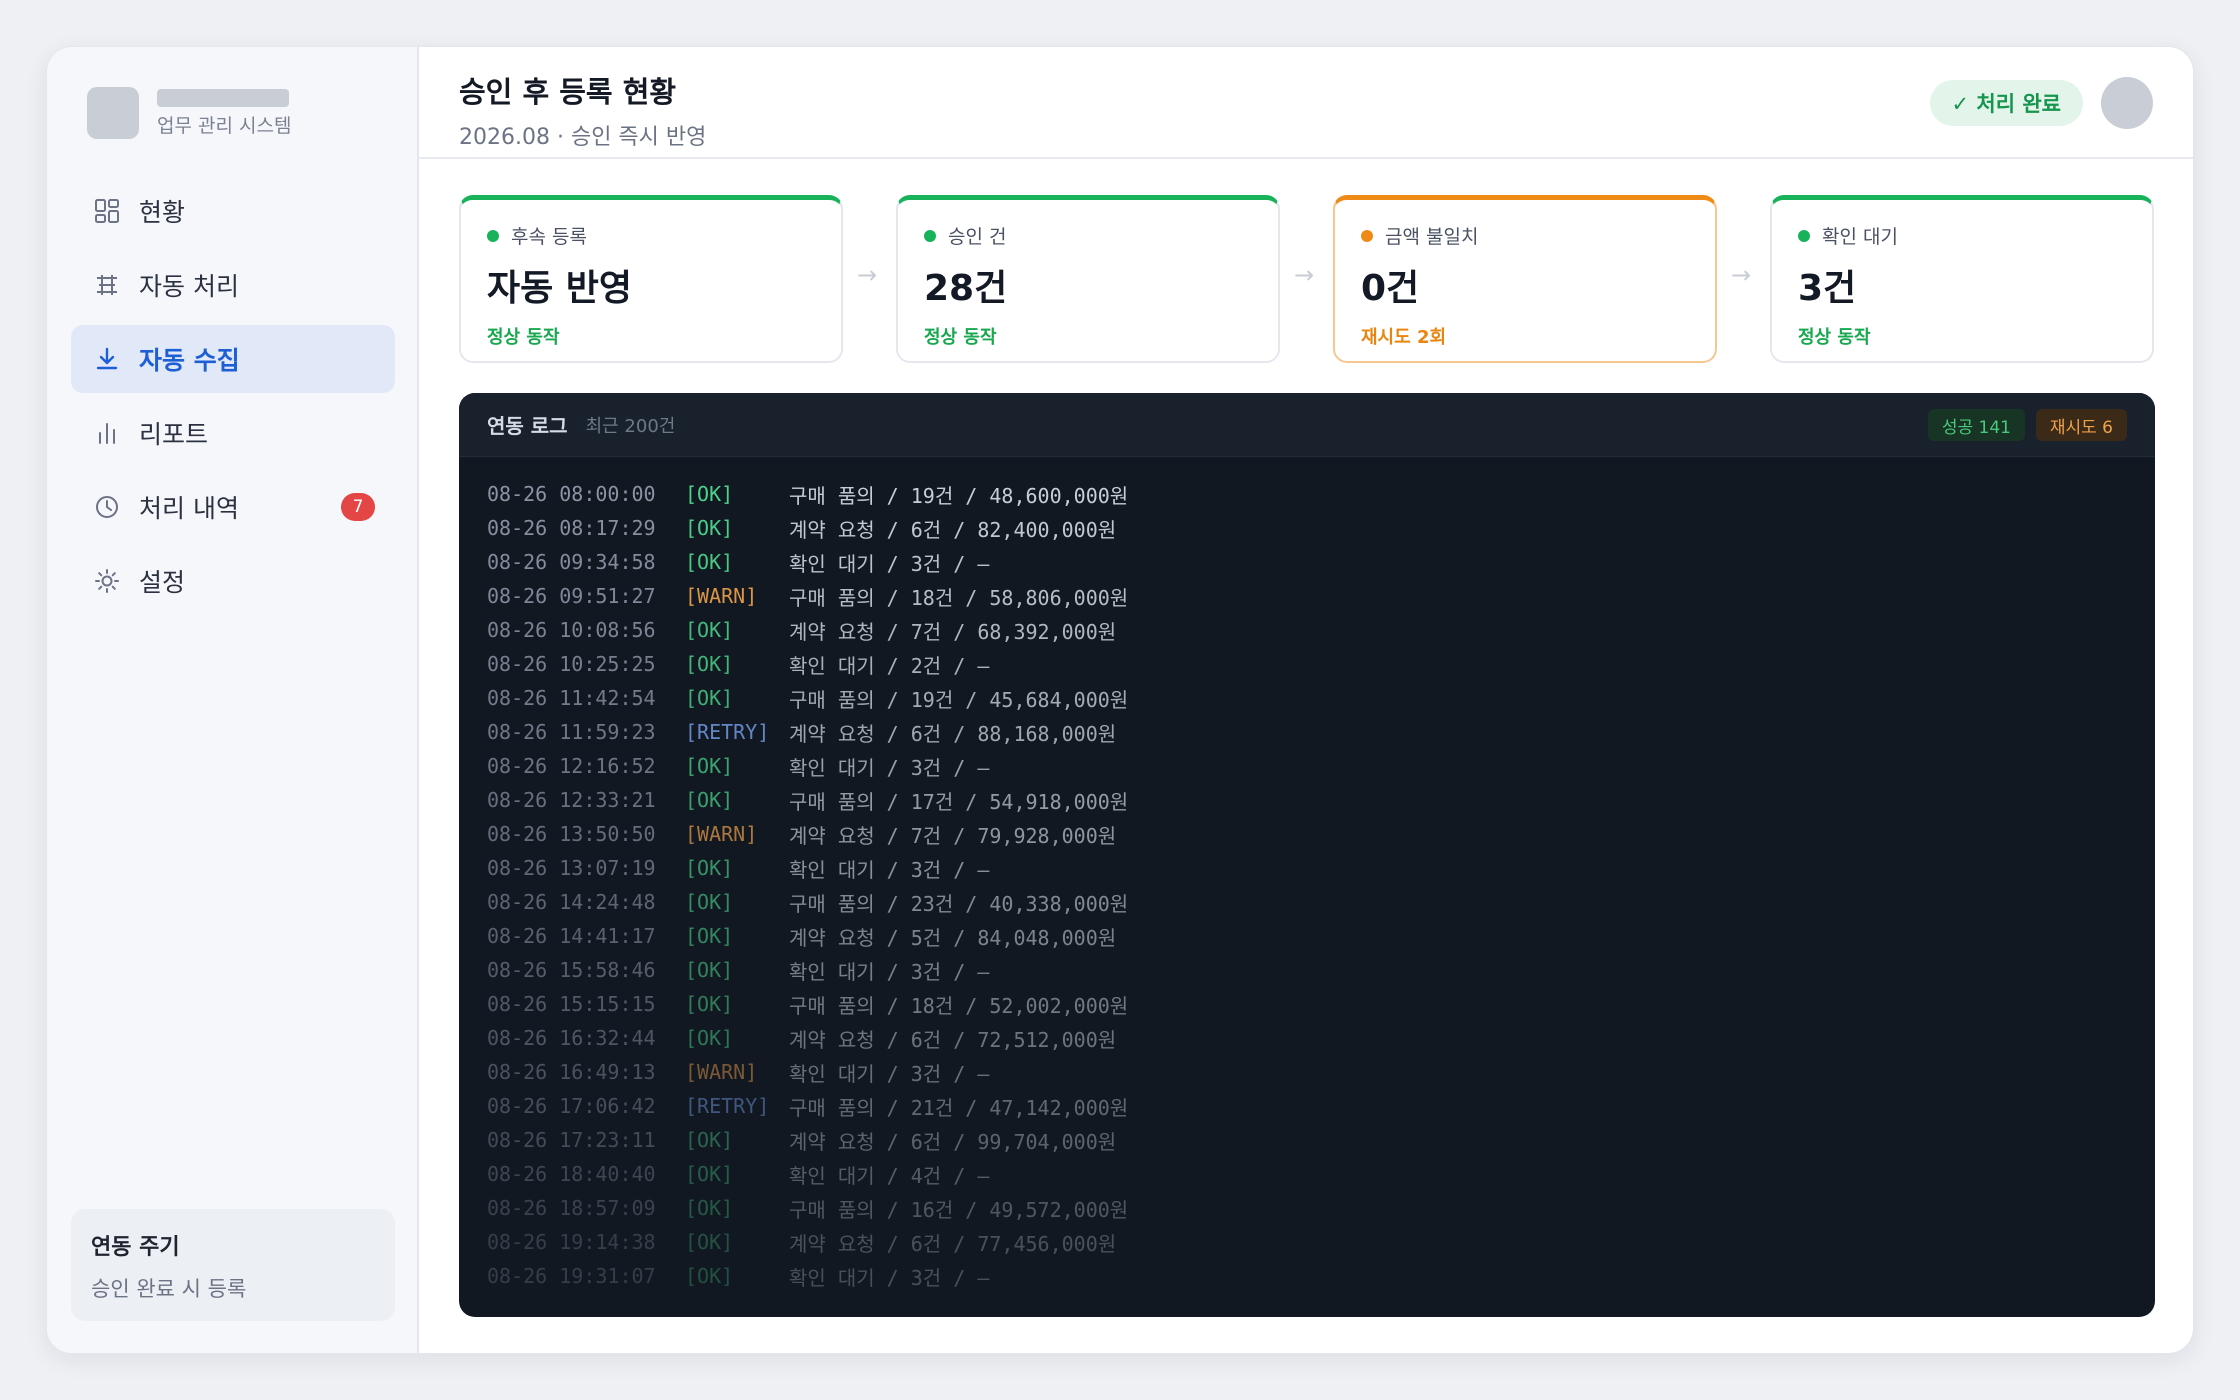 This screenshot has width=2240, height=1400. I want to click on card-label: 금액 불일치, so click(1432, 237).